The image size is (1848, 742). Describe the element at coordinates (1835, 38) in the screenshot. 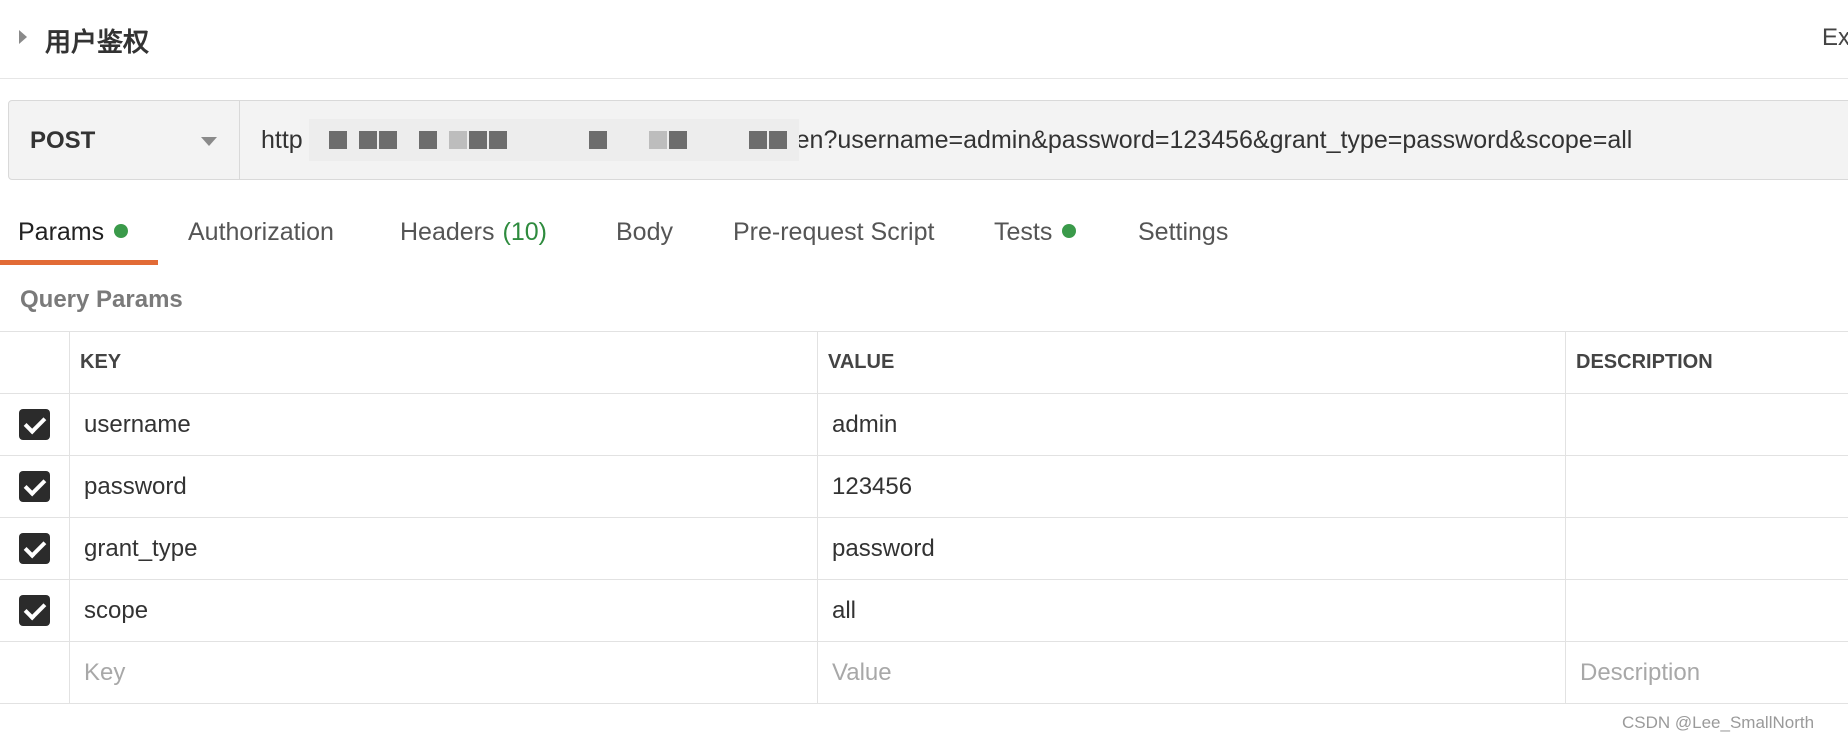

I see `header-right-truncated: Ex` at that location.